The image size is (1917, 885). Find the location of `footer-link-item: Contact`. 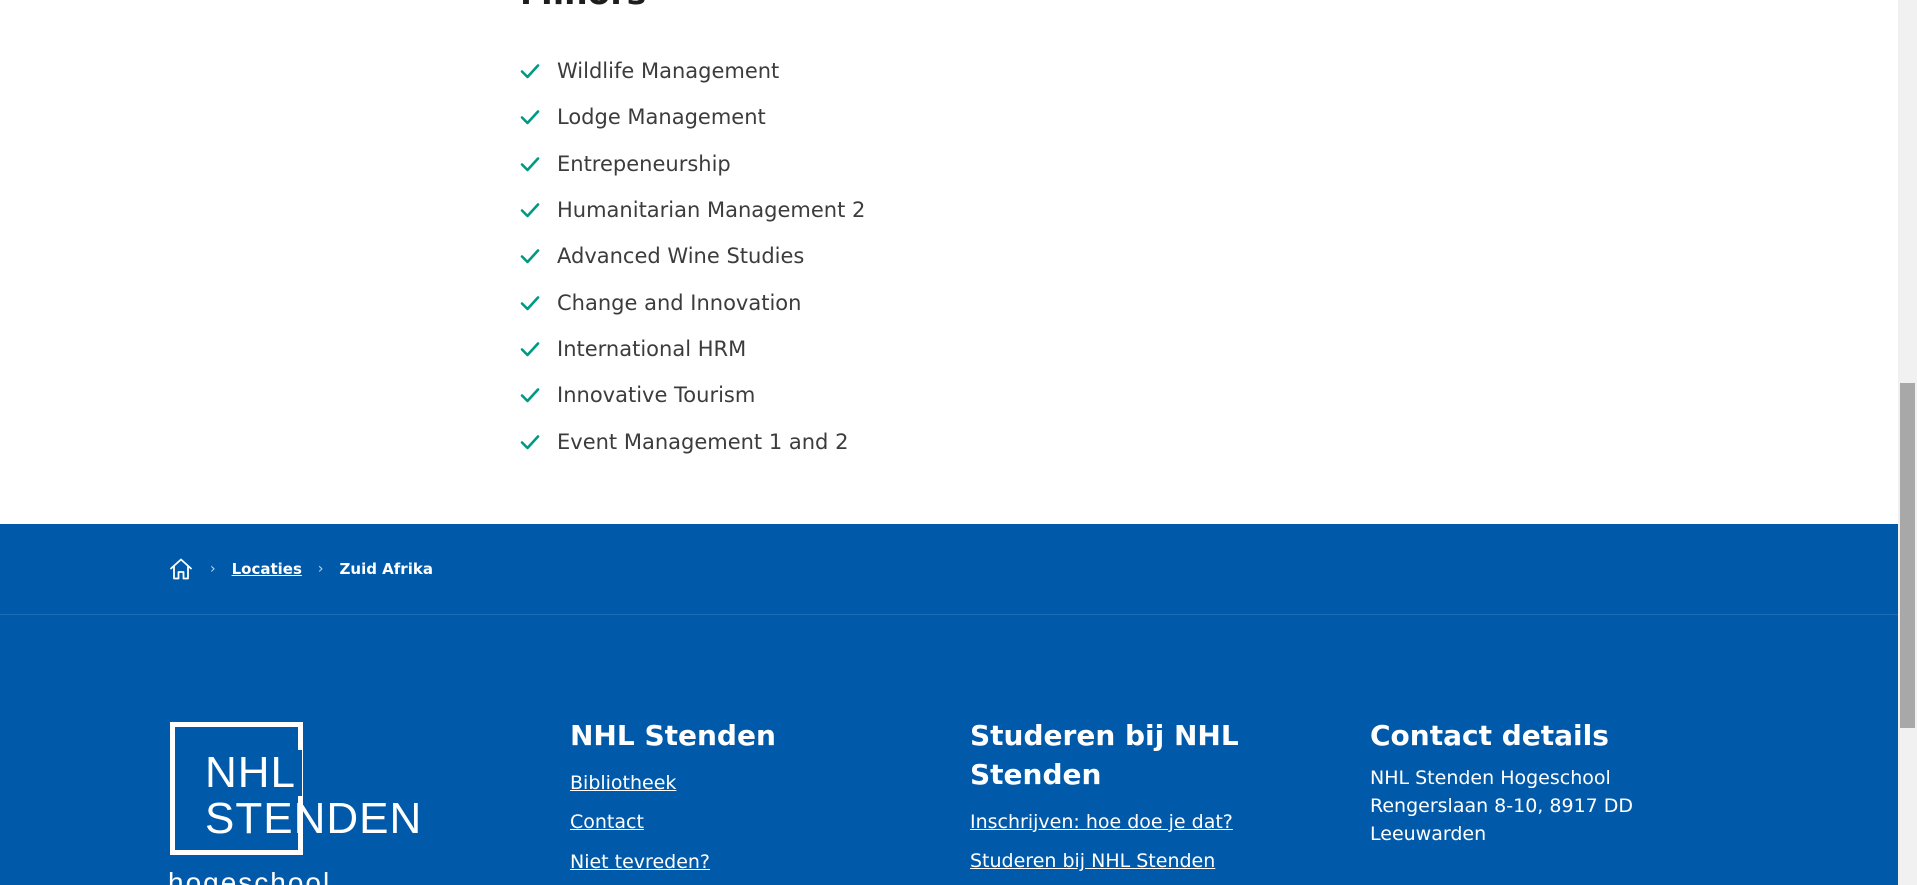

footer-link-item: Contact is located at coordinates (740, 823).